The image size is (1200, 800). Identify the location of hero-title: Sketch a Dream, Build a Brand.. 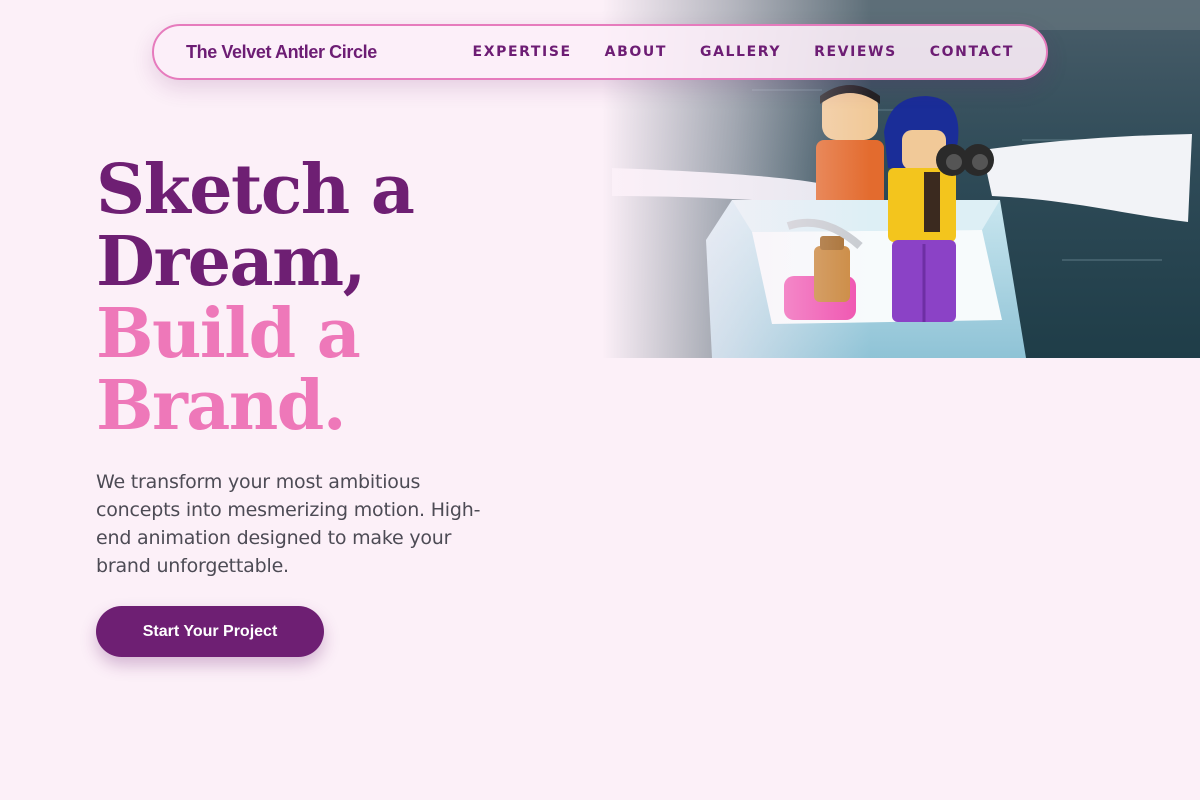
(336, 298).